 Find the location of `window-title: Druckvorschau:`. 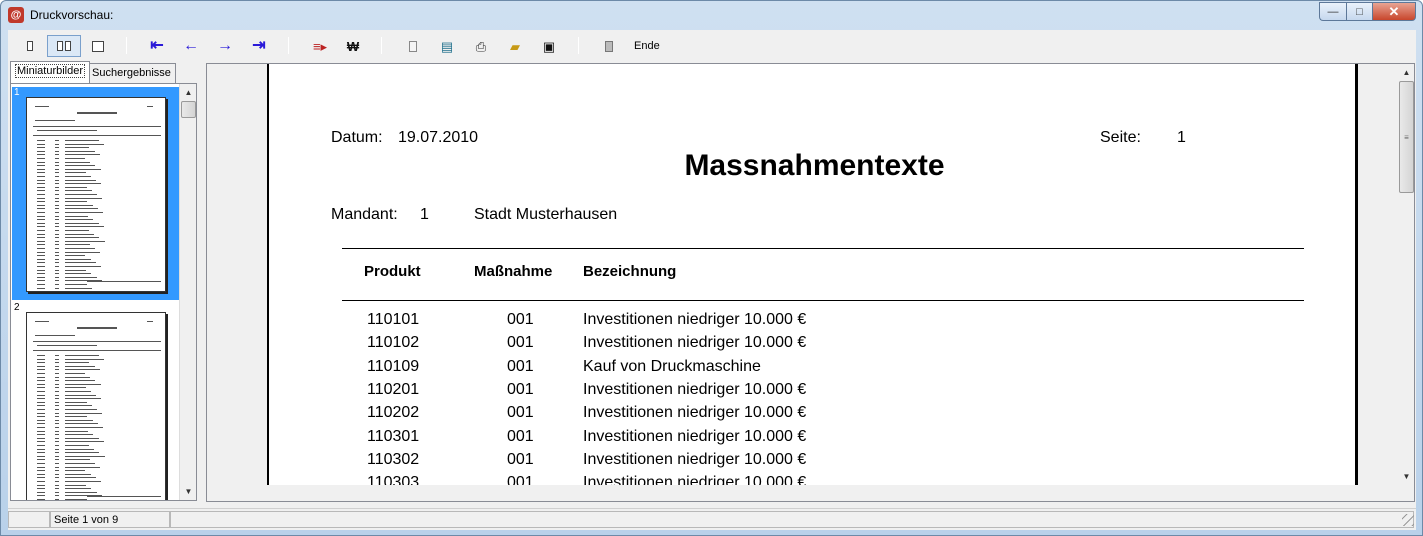

window-title: Druckvorschau: is located at coordinates (72, 15).